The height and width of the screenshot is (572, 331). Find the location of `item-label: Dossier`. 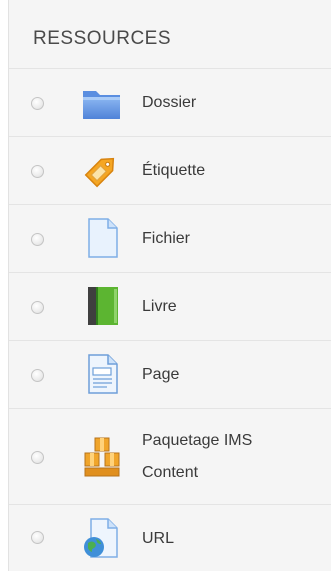

item-label: Dossier is located at coordinates (169, 102).